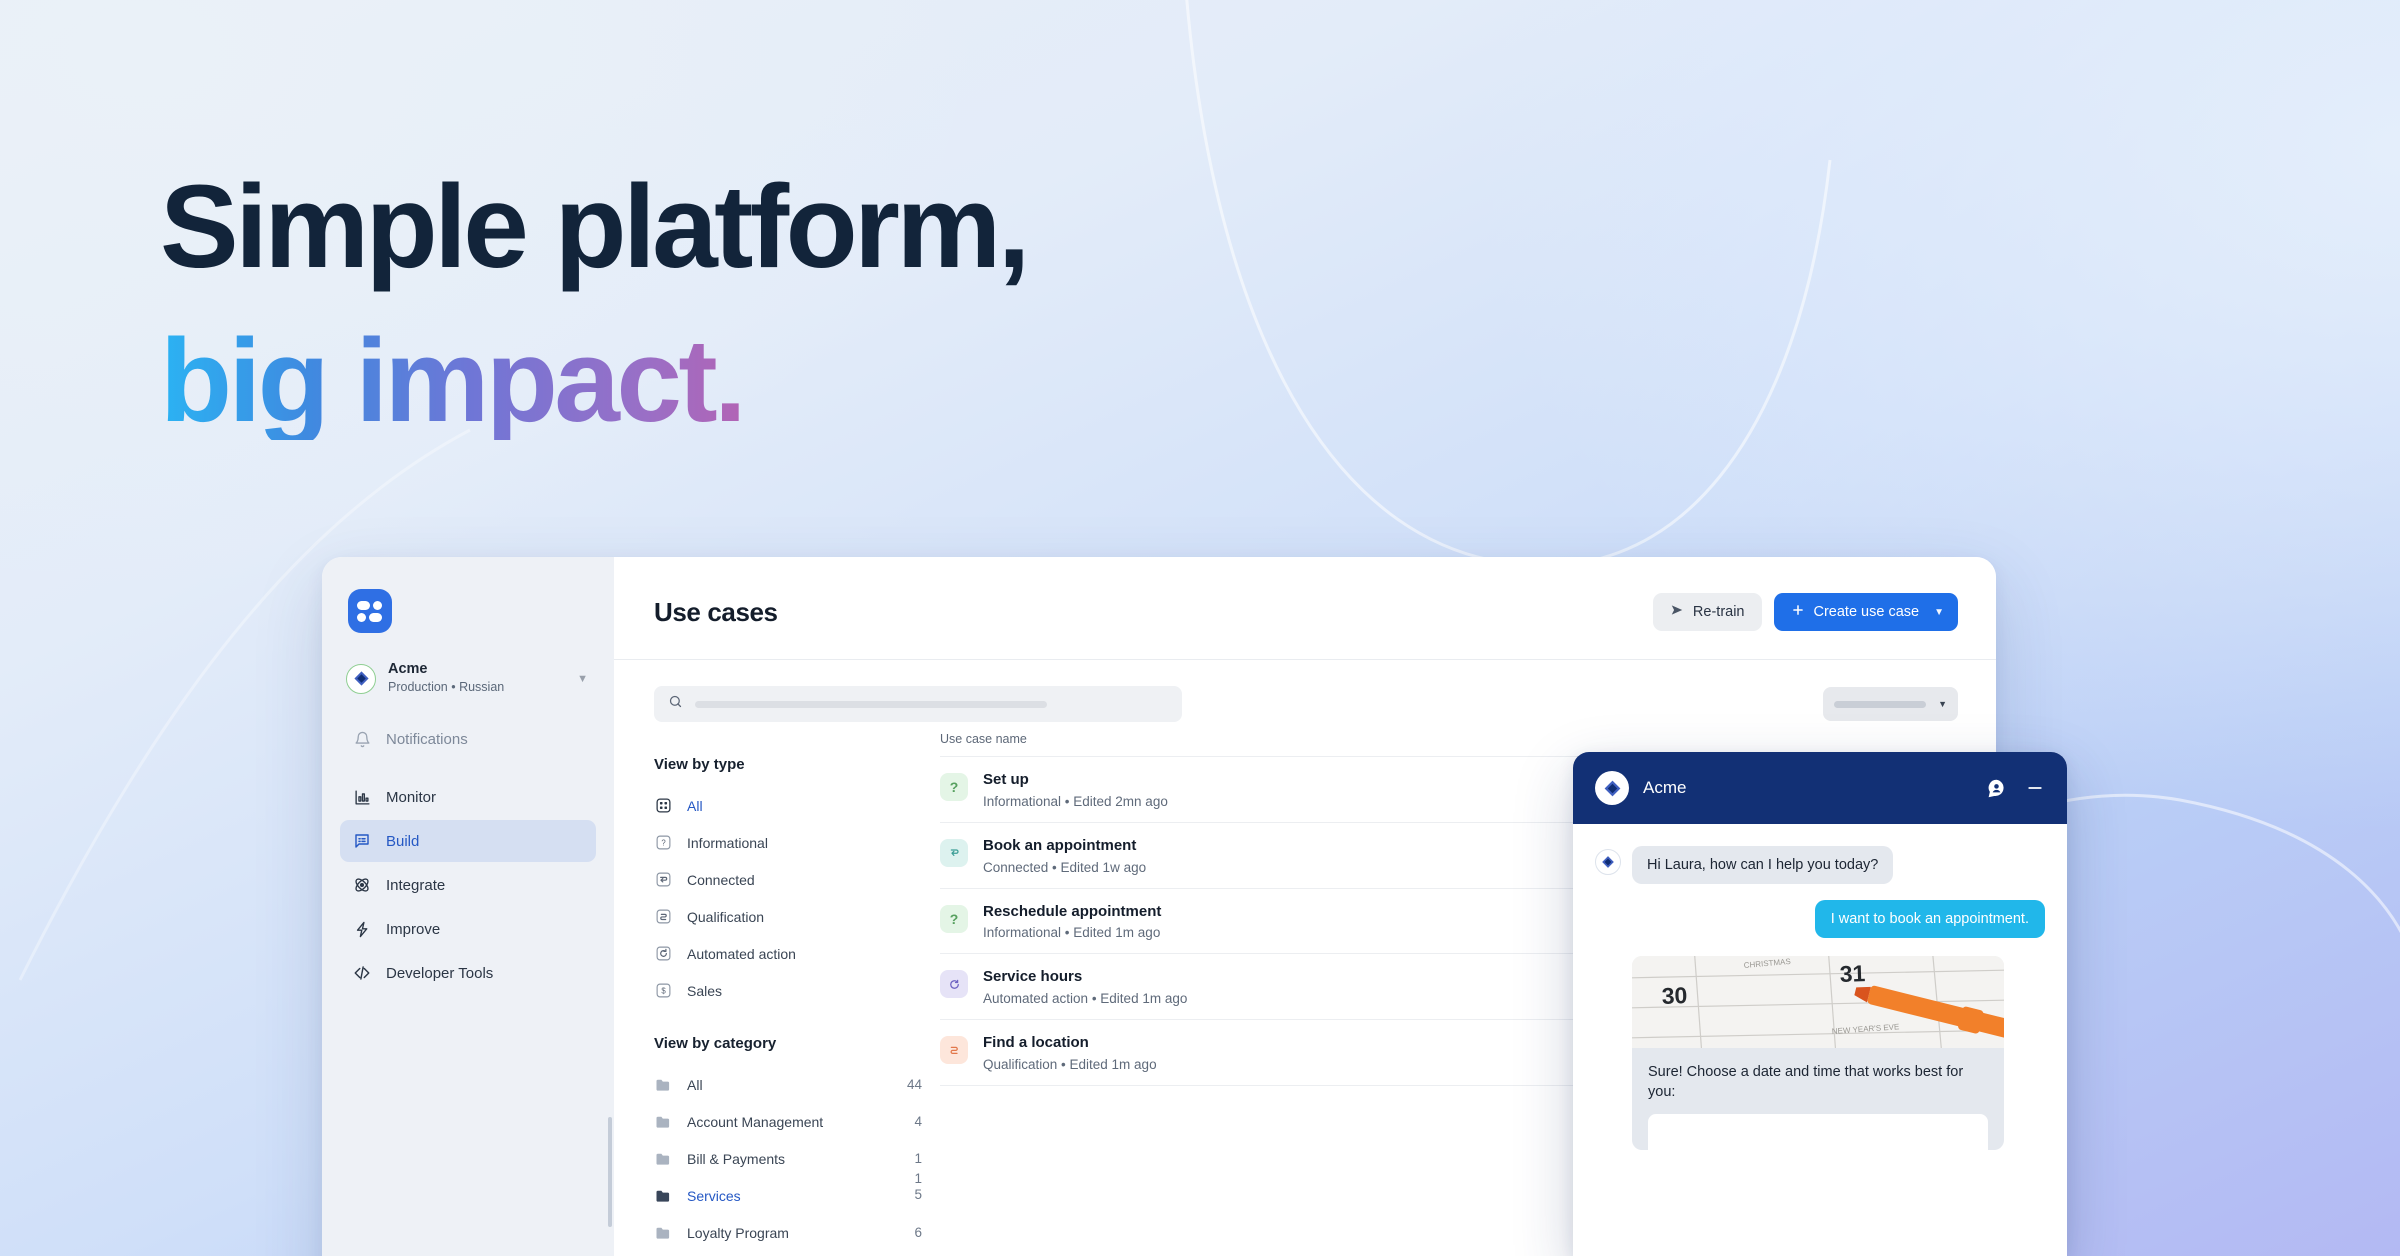 This screenshot has height=1256, width=2400. What do you see at coordinates (788, 879) in the screenshot?
I see `type-filter-connected: Connected` at bounding box center [788, 879].